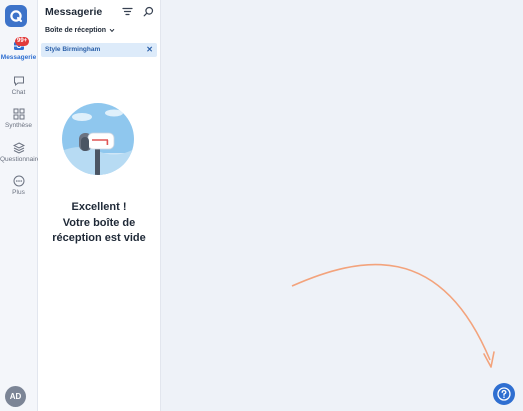 Image resolution: width=523 pixels, height=411 pixels. Describe the element at coordinates (99, 238) in the screenshot. I see `empty-state-line: réception est vide` at that location.